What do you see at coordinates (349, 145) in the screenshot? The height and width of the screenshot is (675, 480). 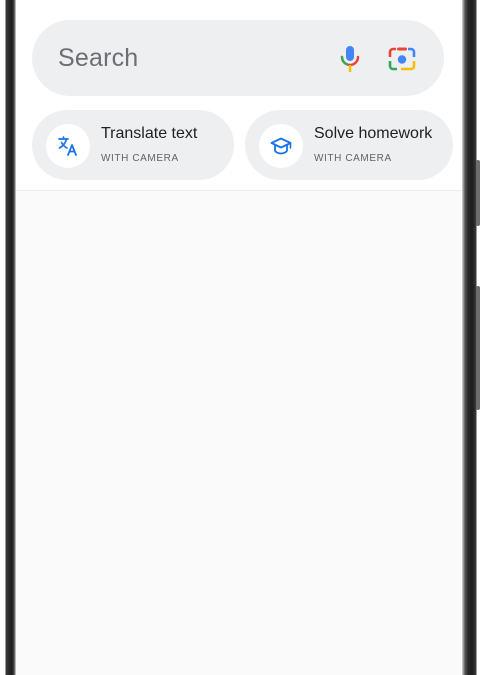 I see `solve-homework-chip: Solve homework WITH CAMERA` at bounding box center [349, 145].